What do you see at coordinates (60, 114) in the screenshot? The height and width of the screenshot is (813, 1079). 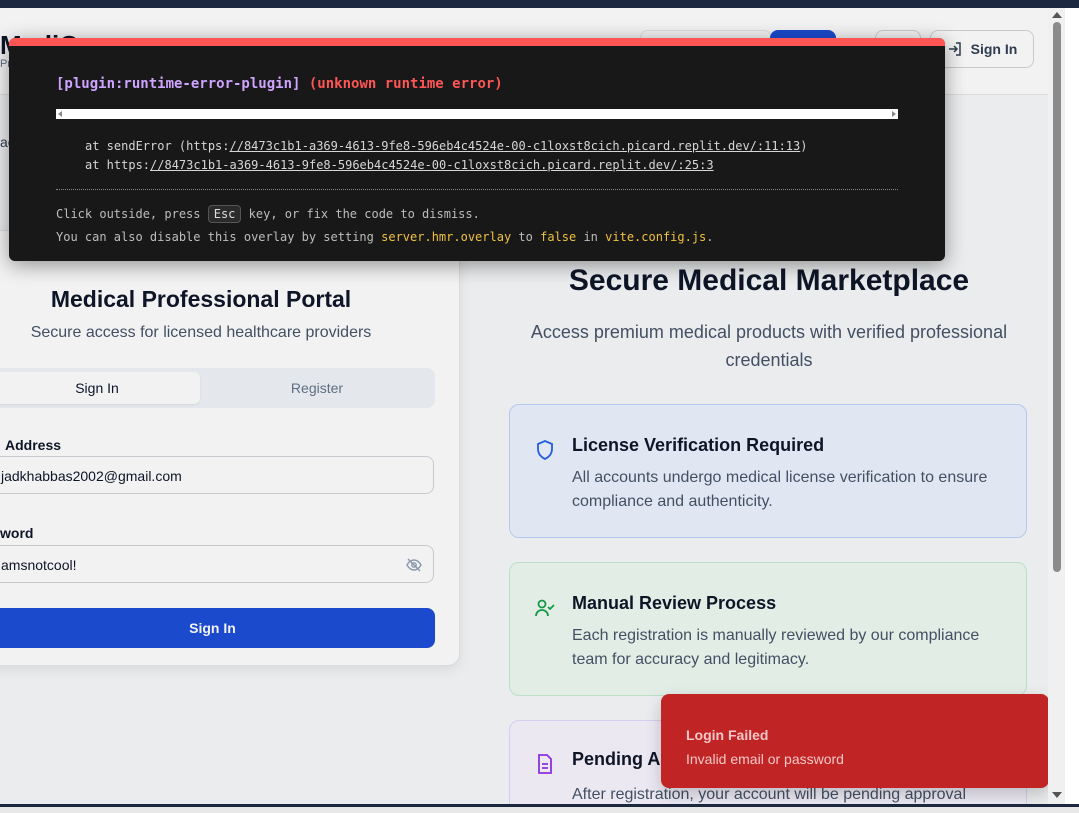 I see `scroll-left-arrow-icon` at bounding box center [60, 114].